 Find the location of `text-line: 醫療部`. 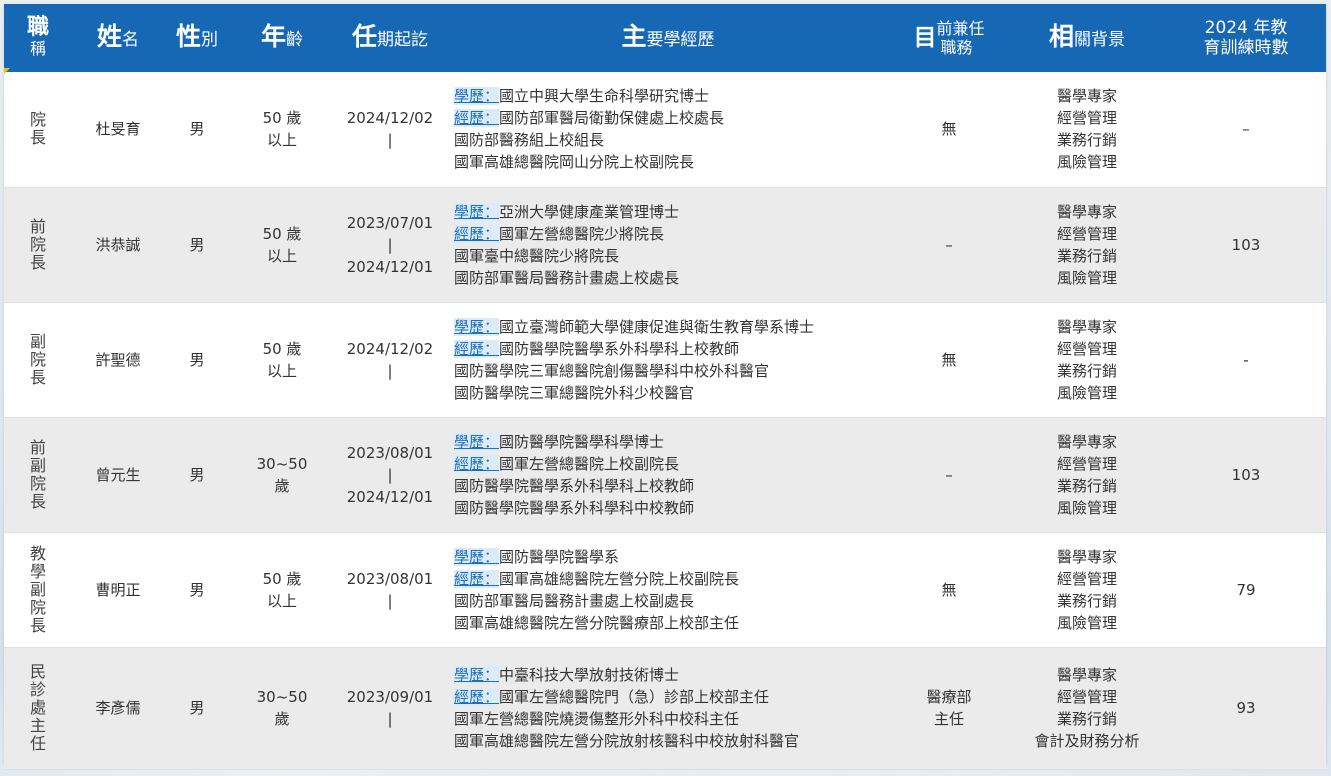

text-line: 醫療部 is located at coordinates (949, 697).